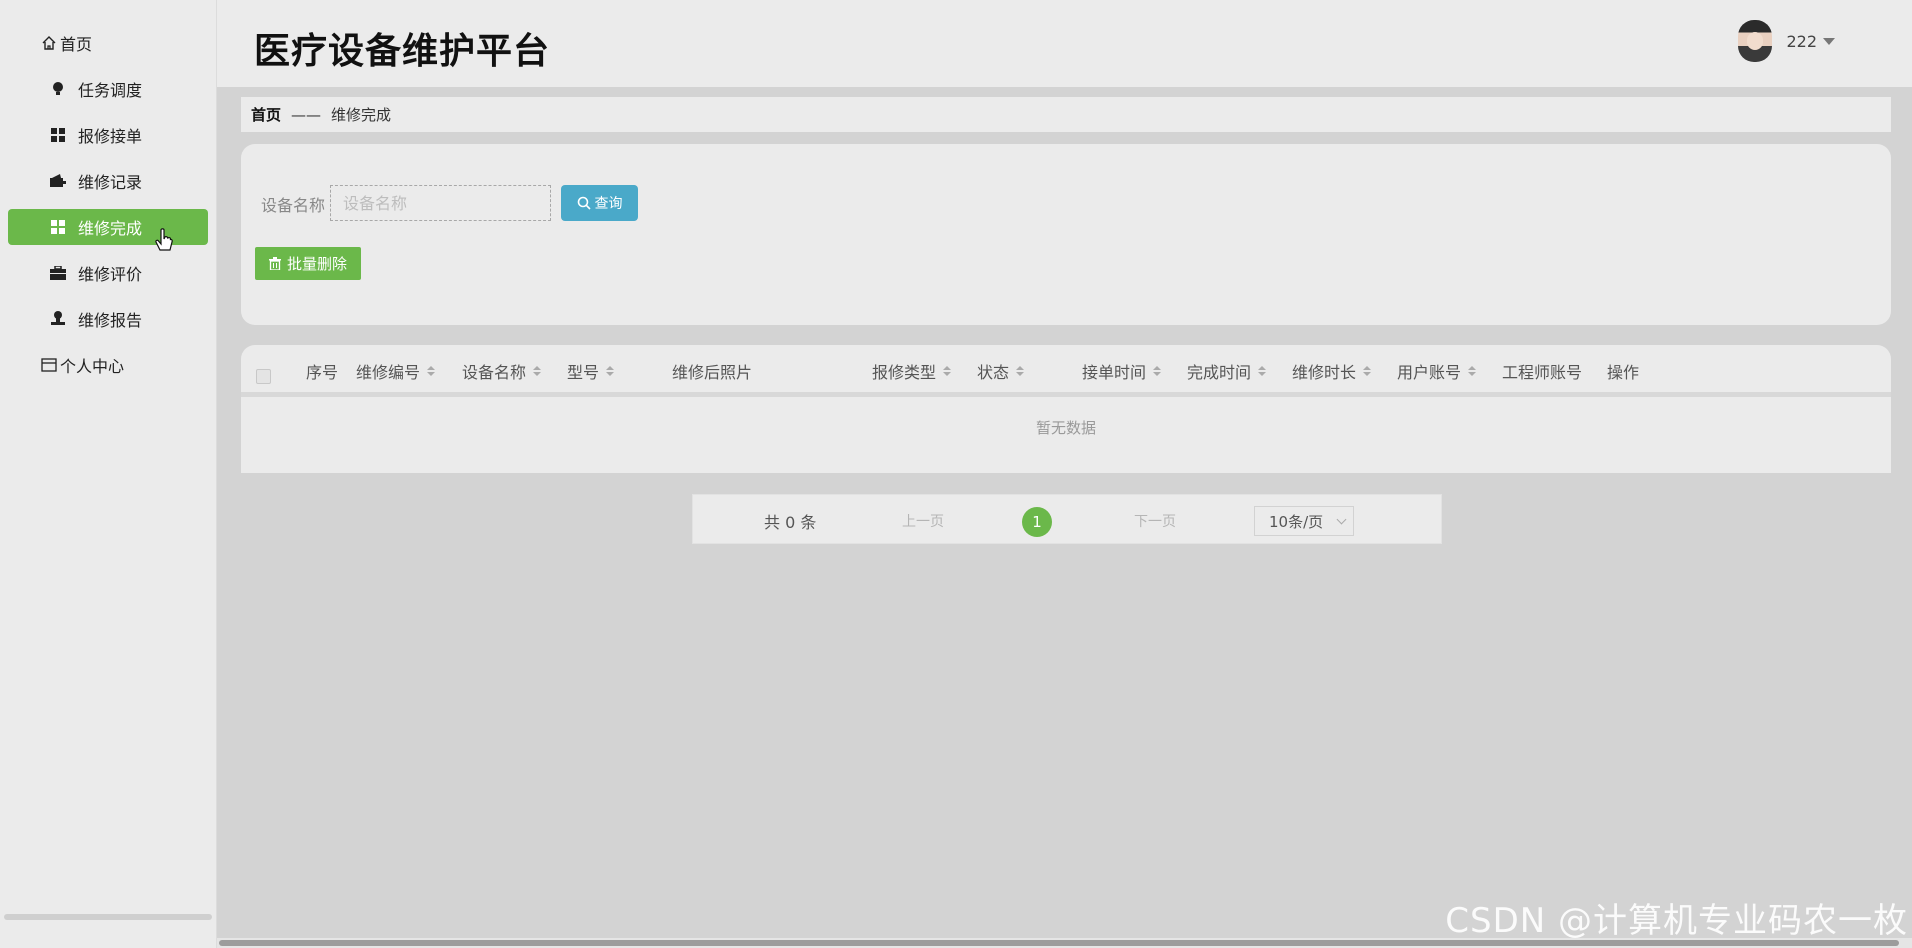 This screenshot has width=1912, height=948. I want to click on pagination: 共 0 条 上一页 1 下一页 10条/页, so click(1067, 519).